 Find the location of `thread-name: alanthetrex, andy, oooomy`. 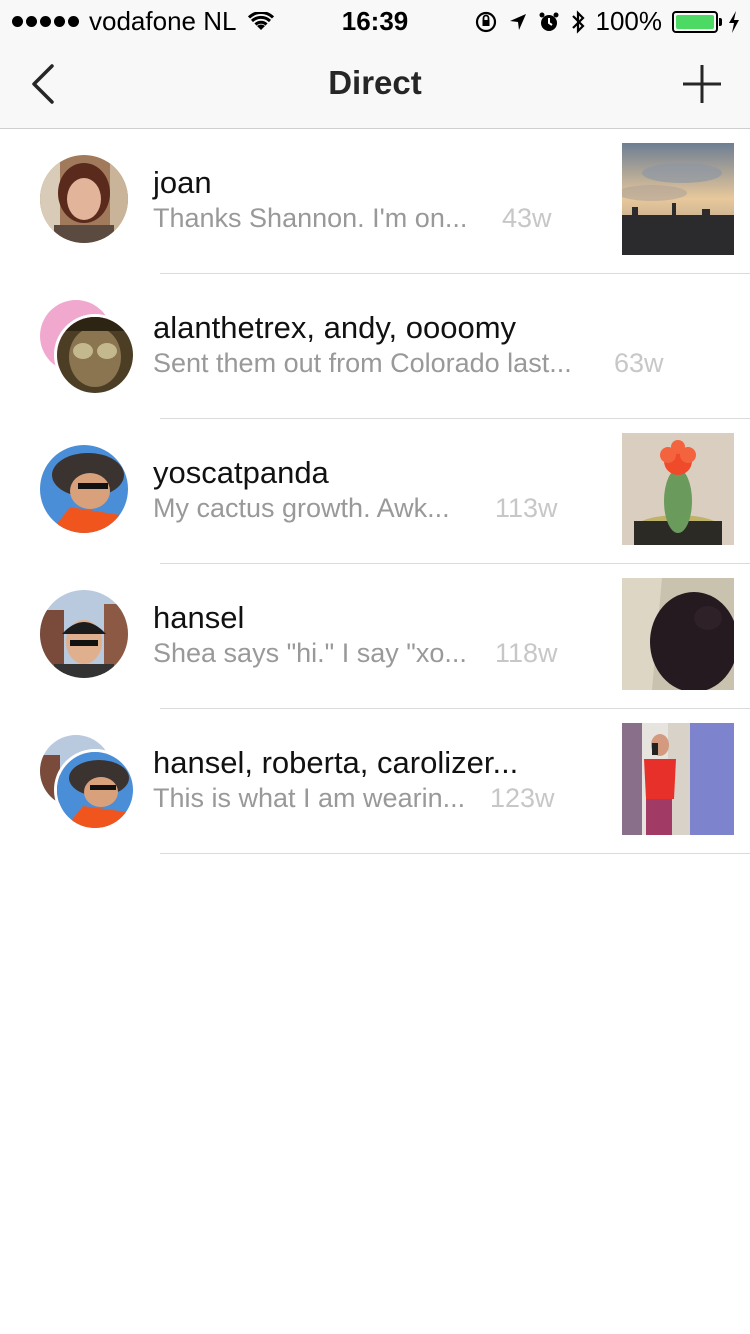

thread-name: alanthetrex, andy, oooomy is located at coordinates (335, 327).